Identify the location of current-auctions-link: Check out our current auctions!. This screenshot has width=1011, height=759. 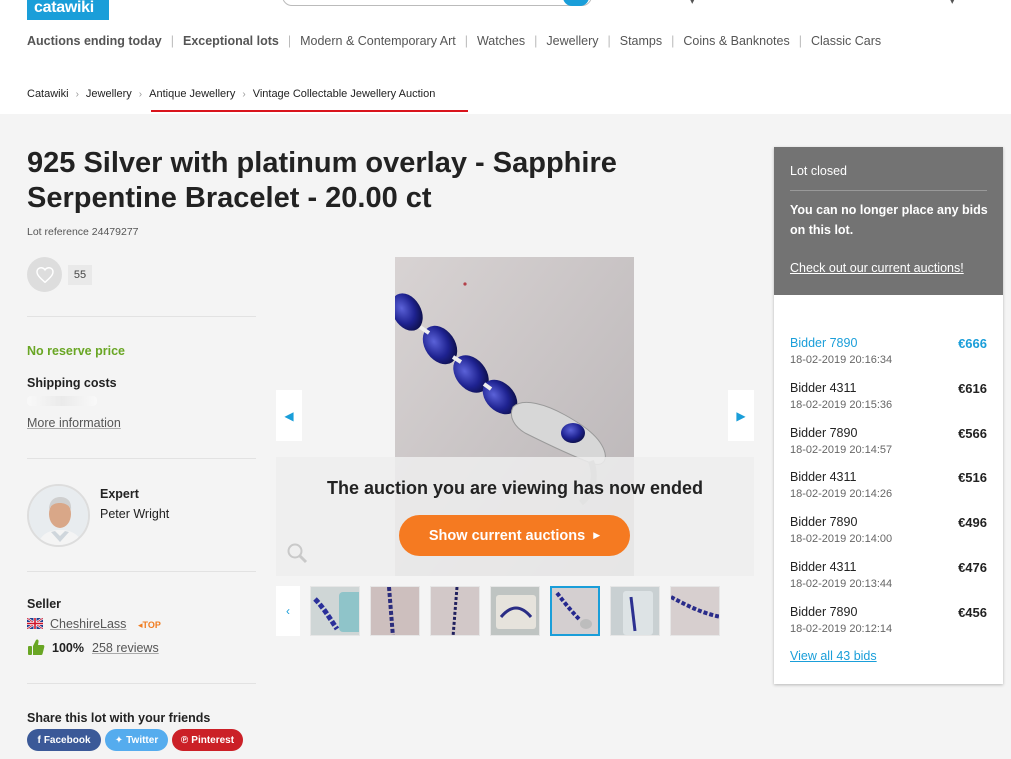
(877, 268).